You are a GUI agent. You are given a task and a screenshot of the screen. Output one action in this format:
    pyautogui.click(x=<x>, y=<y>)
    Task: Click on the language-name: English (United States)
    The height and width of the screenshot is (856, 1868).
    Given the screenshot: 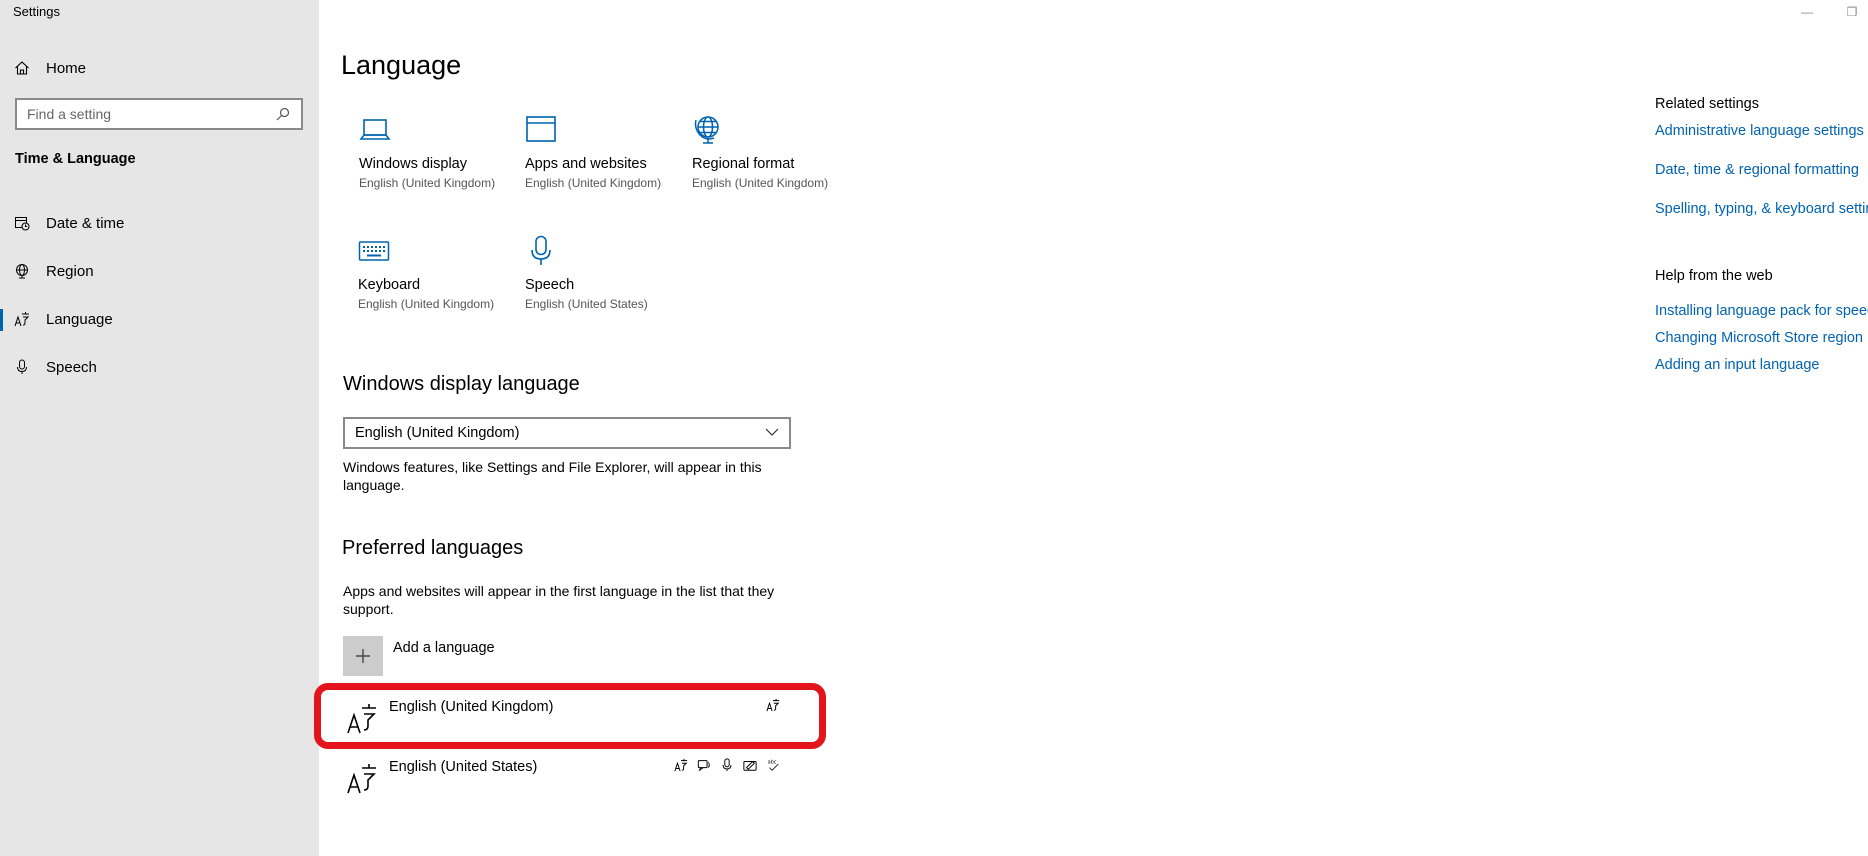 What is the action you would take?
    pyautogui.click(x=463, y=767)
    